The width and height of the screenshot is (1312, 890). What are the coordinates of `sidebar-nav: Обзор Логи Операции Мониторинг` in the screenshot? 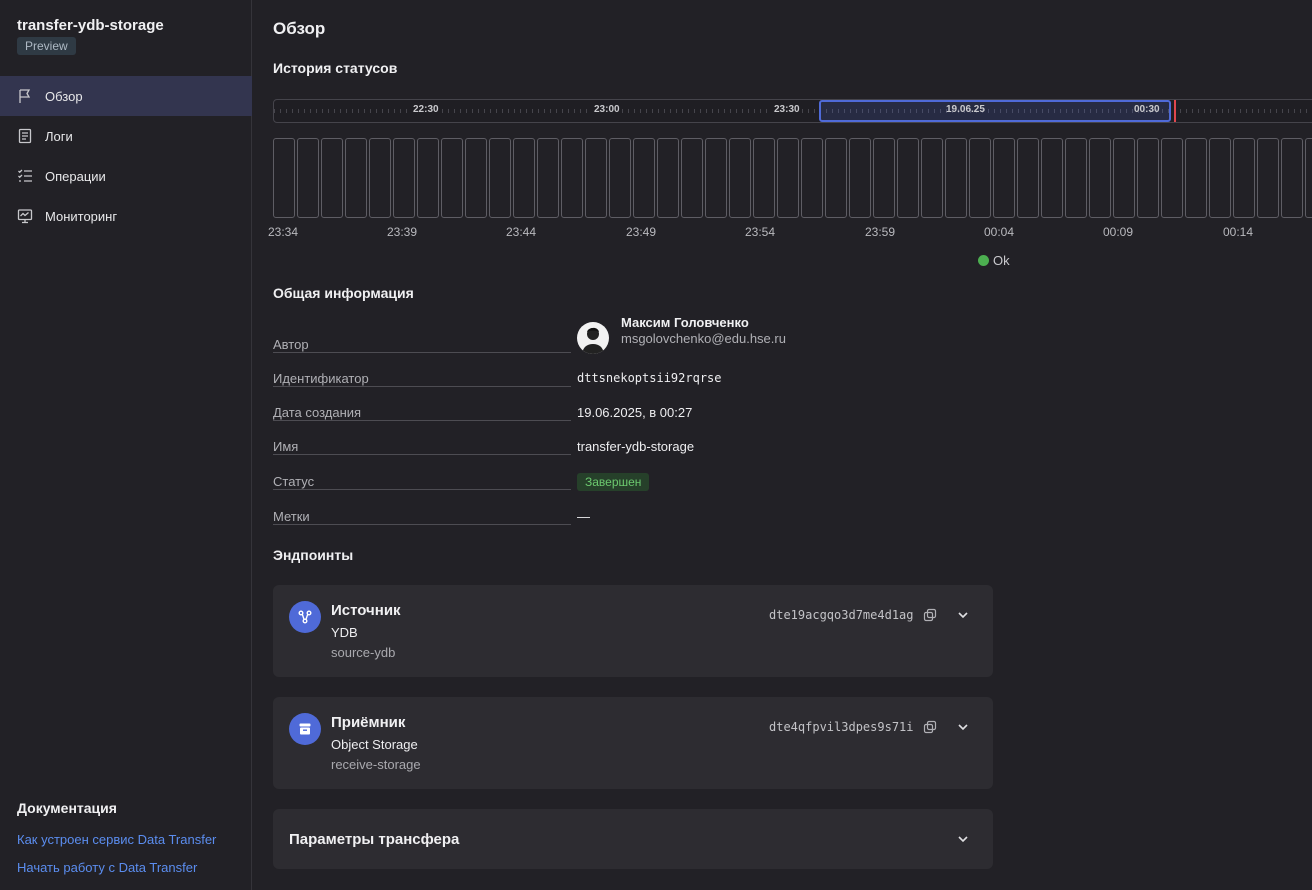 It's located at (126, 156).